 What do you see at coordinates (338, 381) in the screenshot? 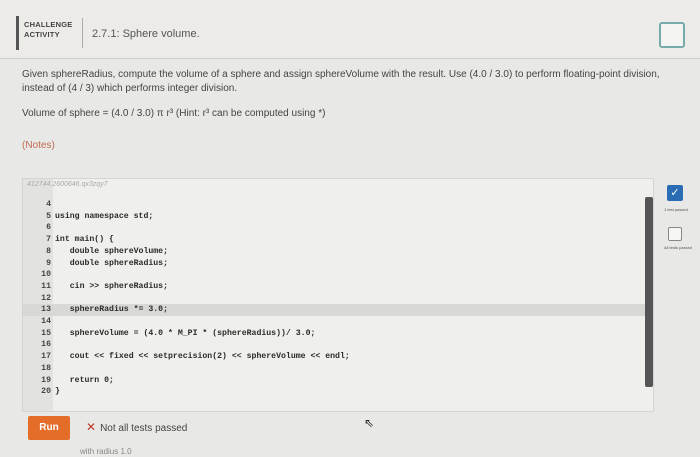
I see `code-line: 19 return 0;` at bounding box center [338, 381].